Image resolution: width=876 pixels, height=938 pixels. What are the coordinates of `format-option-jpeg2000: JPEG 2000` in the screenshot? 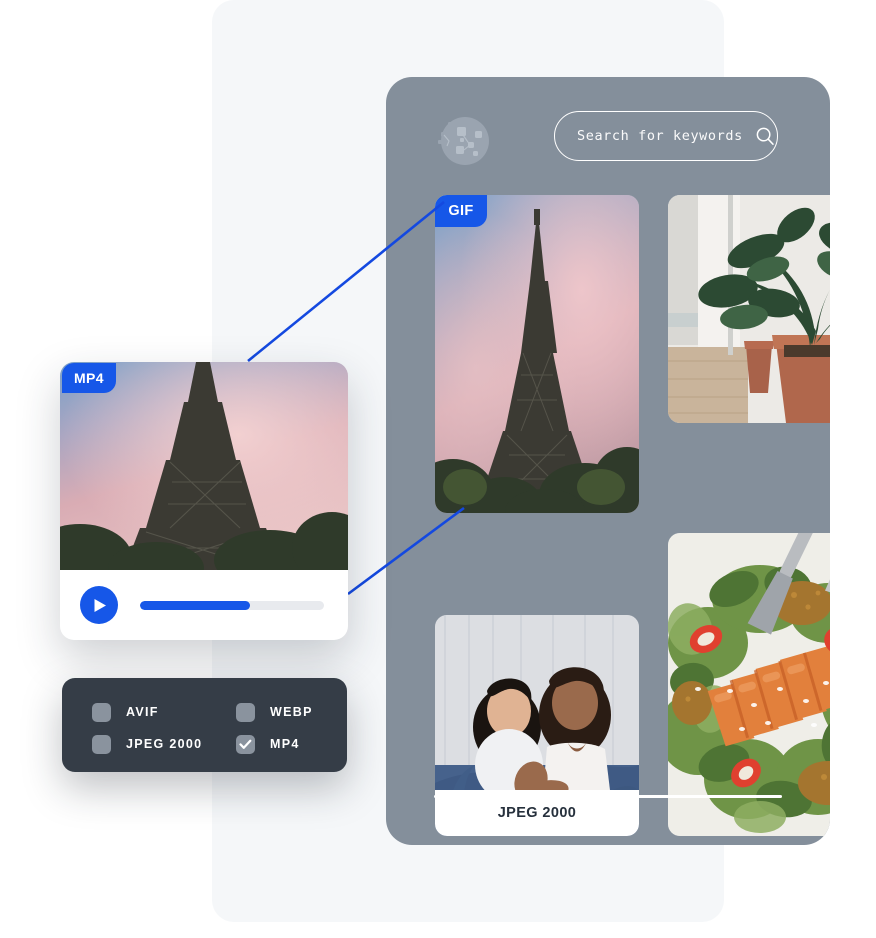 It's located at (164, 744).